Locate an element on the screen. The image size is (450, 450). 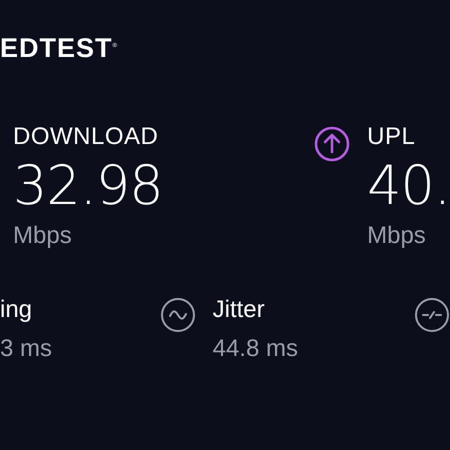
speed-value: 32.98 is located at coordinates (88, 186).